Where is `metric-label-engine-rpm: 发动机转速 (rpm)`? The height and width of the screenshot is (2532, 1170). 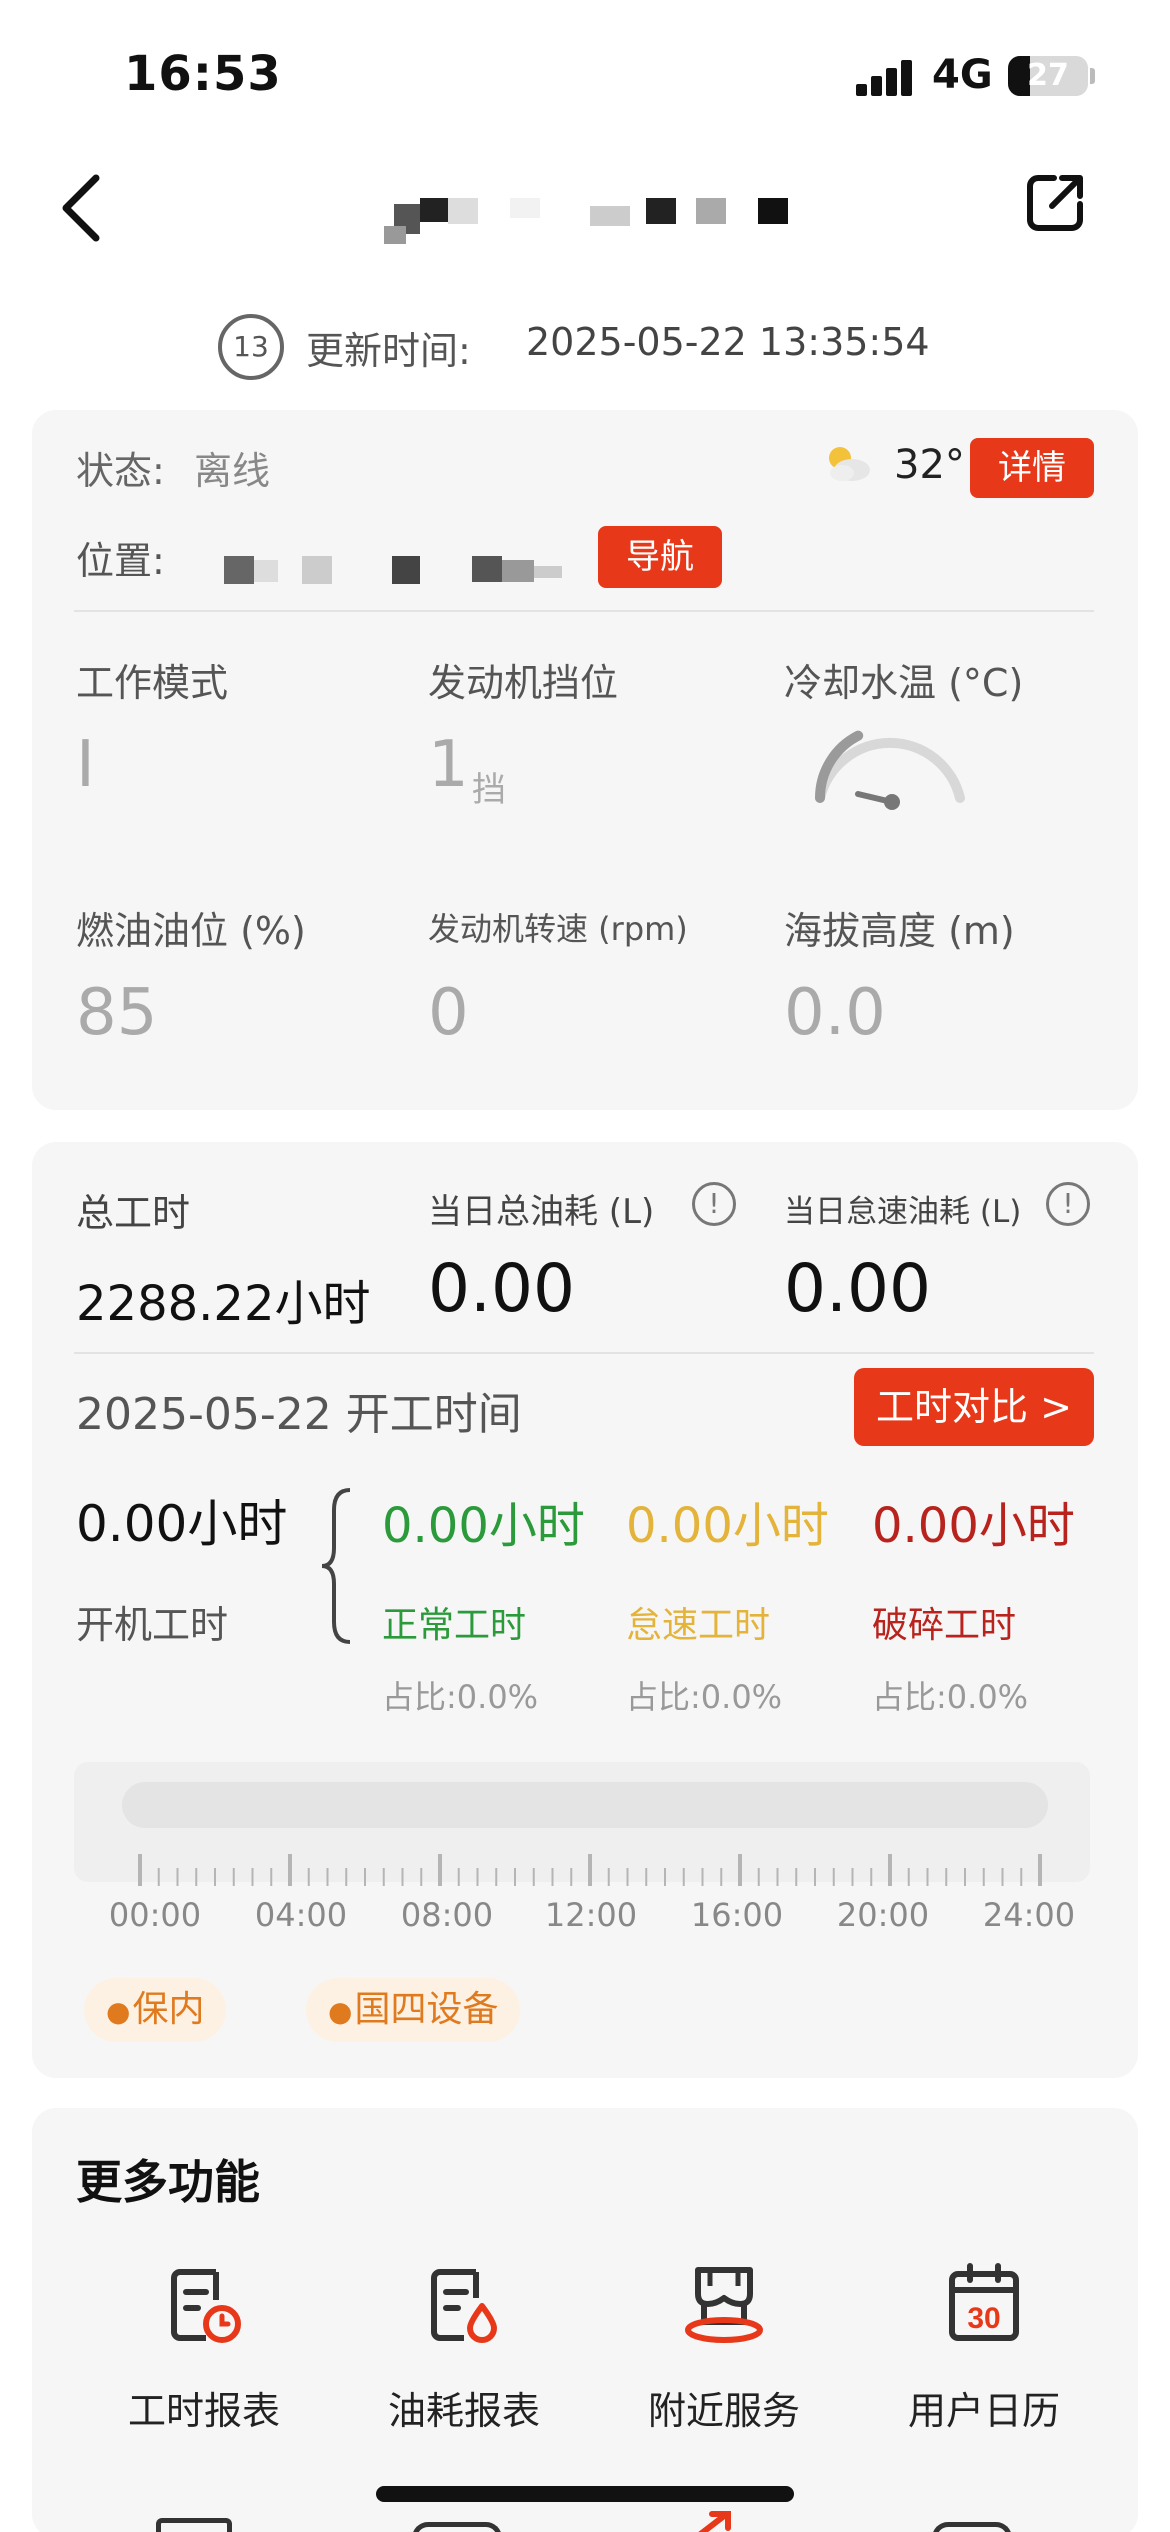 metric-label-engine-rpm: 发动机转速 (rpm) is located at coordinates (558, 929).